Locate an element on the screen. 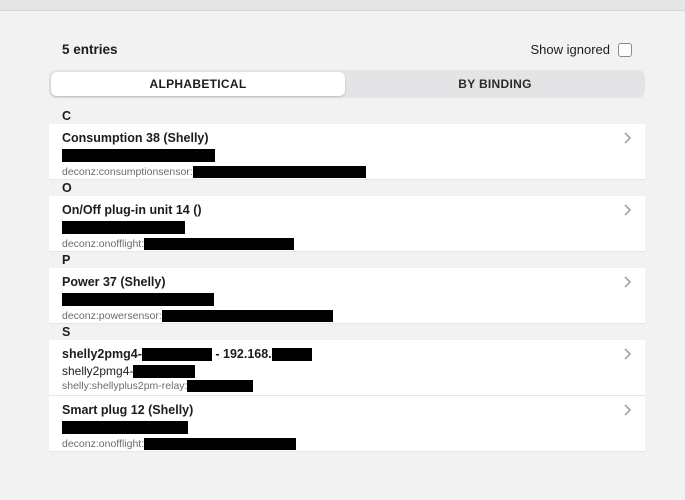 The height and width of the screenshot is (500, 685). row-detail: deconz:consumptionsensor: is located at coordinates (353, 172).